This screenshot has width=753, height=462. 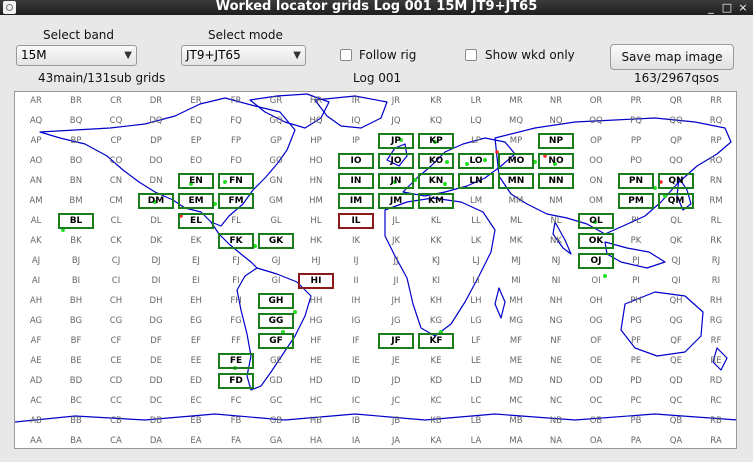 What do you see at coordinates (116, 121) in the screenshot?
I see `grid-cq: CQ` at bounding box center [116, 121].